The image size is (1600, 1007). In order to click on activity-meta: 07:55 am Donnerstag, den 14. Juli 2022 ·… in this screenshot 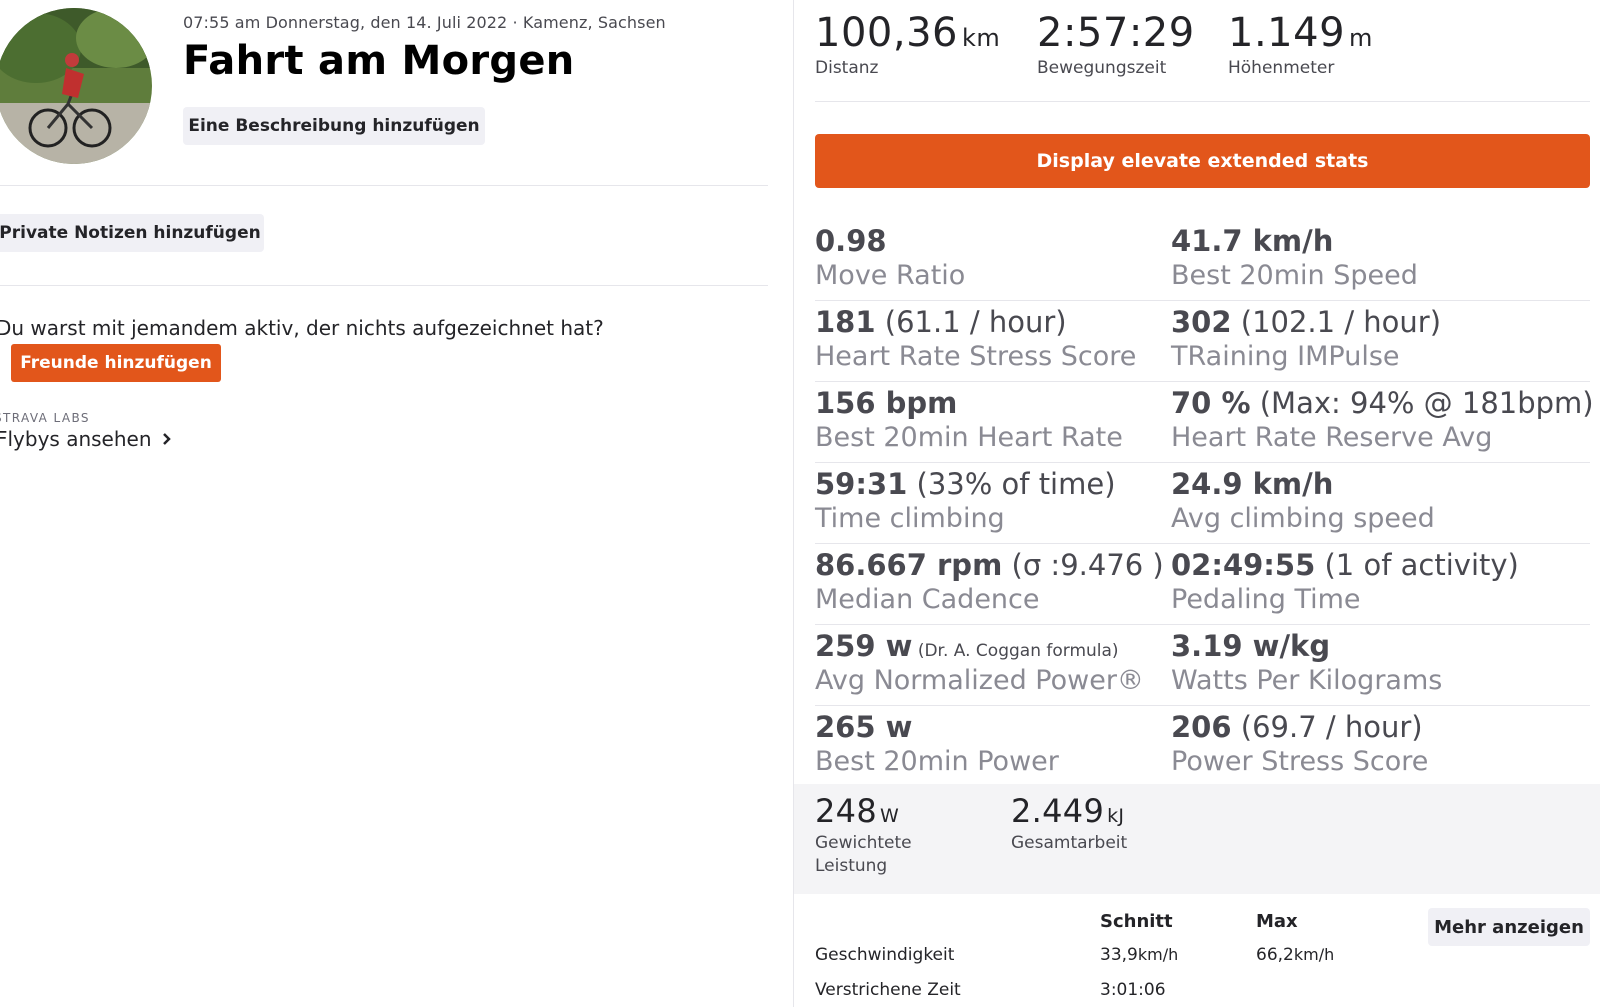, I will do `click(424, 22)`.